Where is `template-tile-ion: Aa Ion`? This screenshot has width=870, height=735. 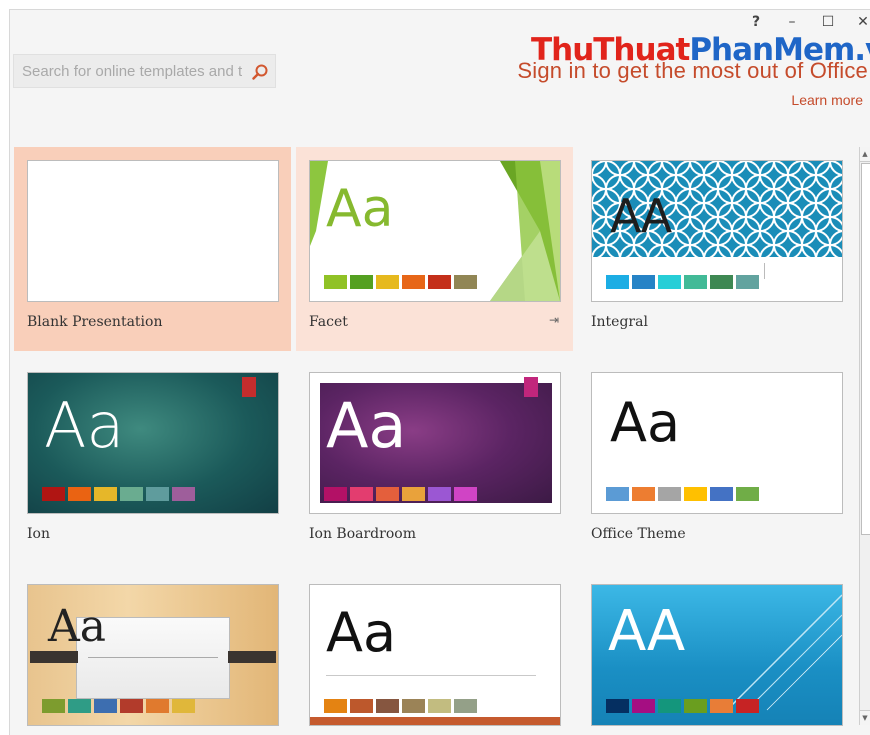 template-tile-ion: Aa Ion is located at coordinates (152, 461).